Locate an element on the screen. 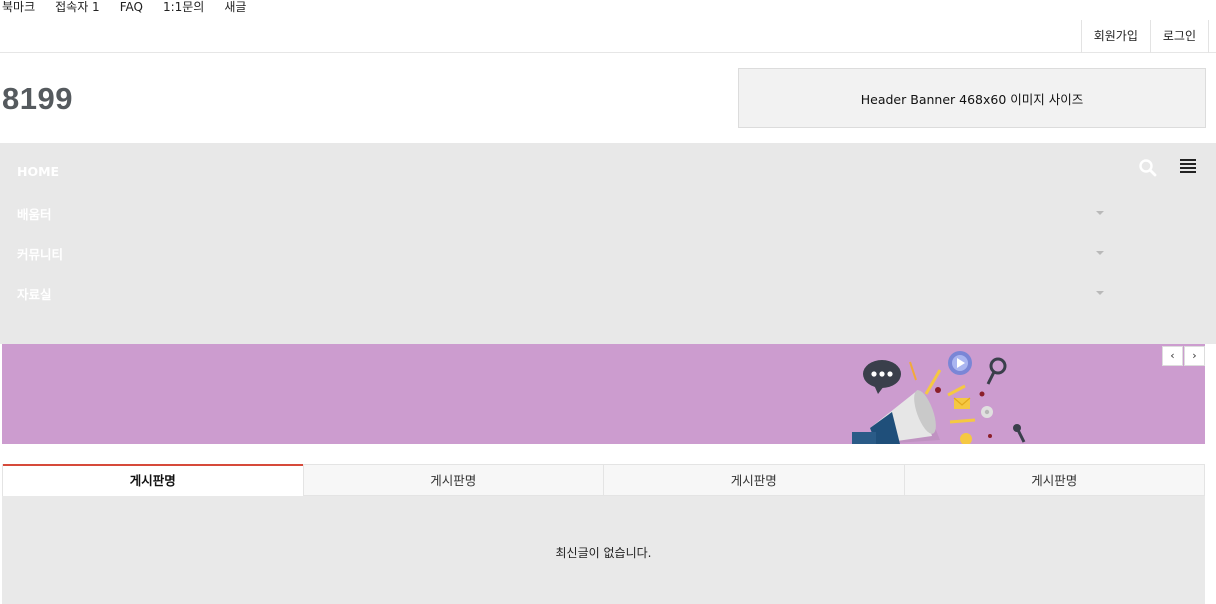 The height and width of the screenshot is (604, 1216). nav-item-community: 커뮤니티 is located at coordinates (40, 253).